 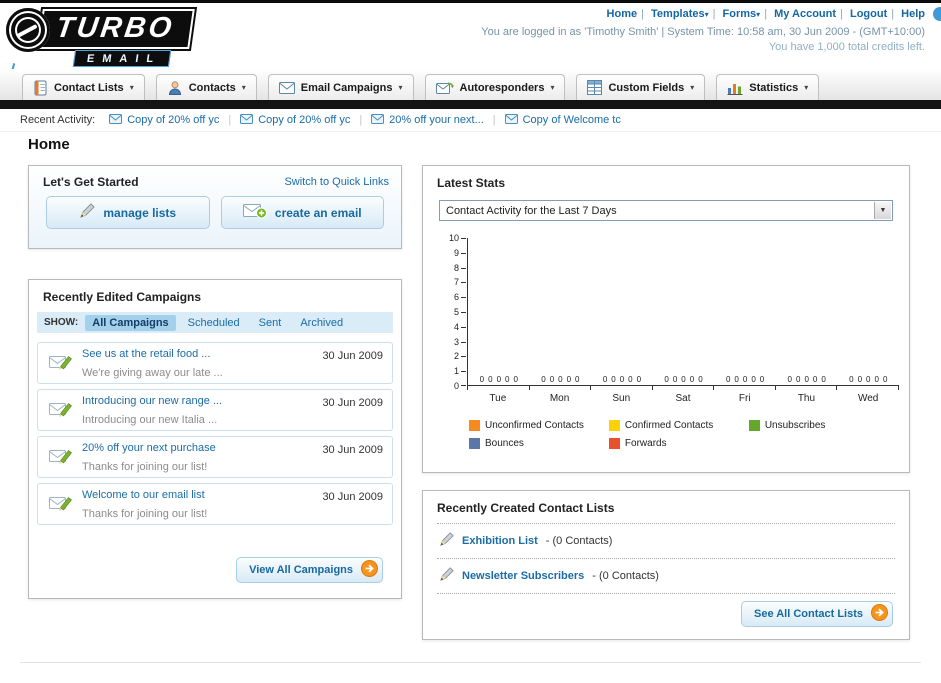 What do you see at coordinates (500, 541) in the screenshot?
I see `contact-list-link: Exhibition List` at bounding box center [500, 541].